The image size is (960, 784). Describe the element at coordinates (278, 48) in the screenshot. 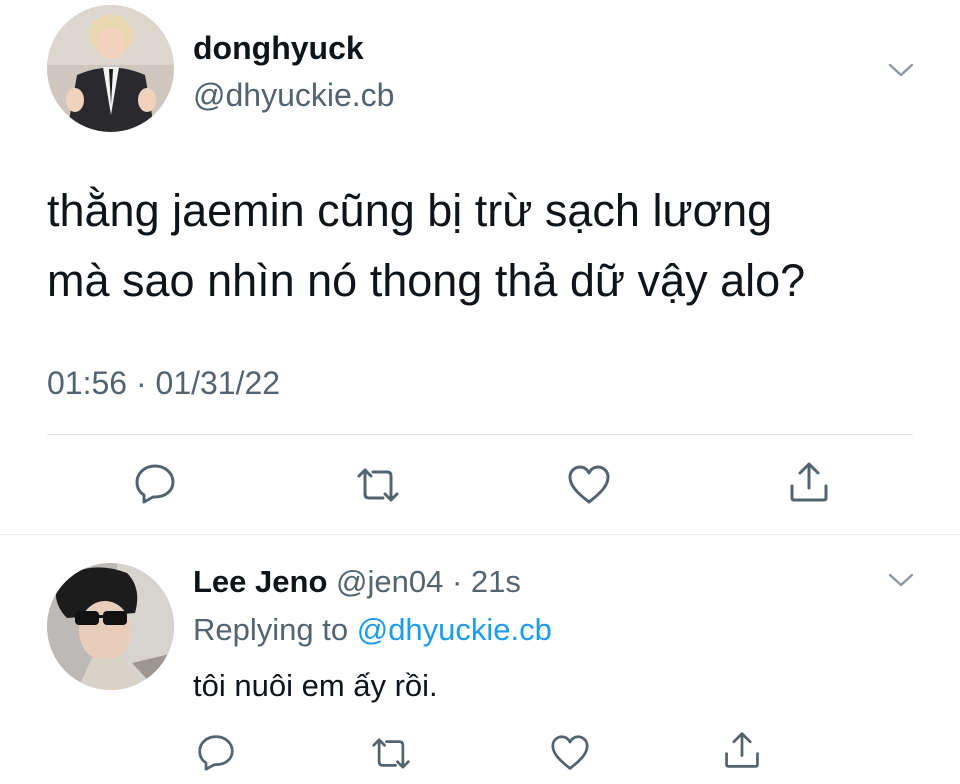

I see `author-name: donghyuck` at that location.